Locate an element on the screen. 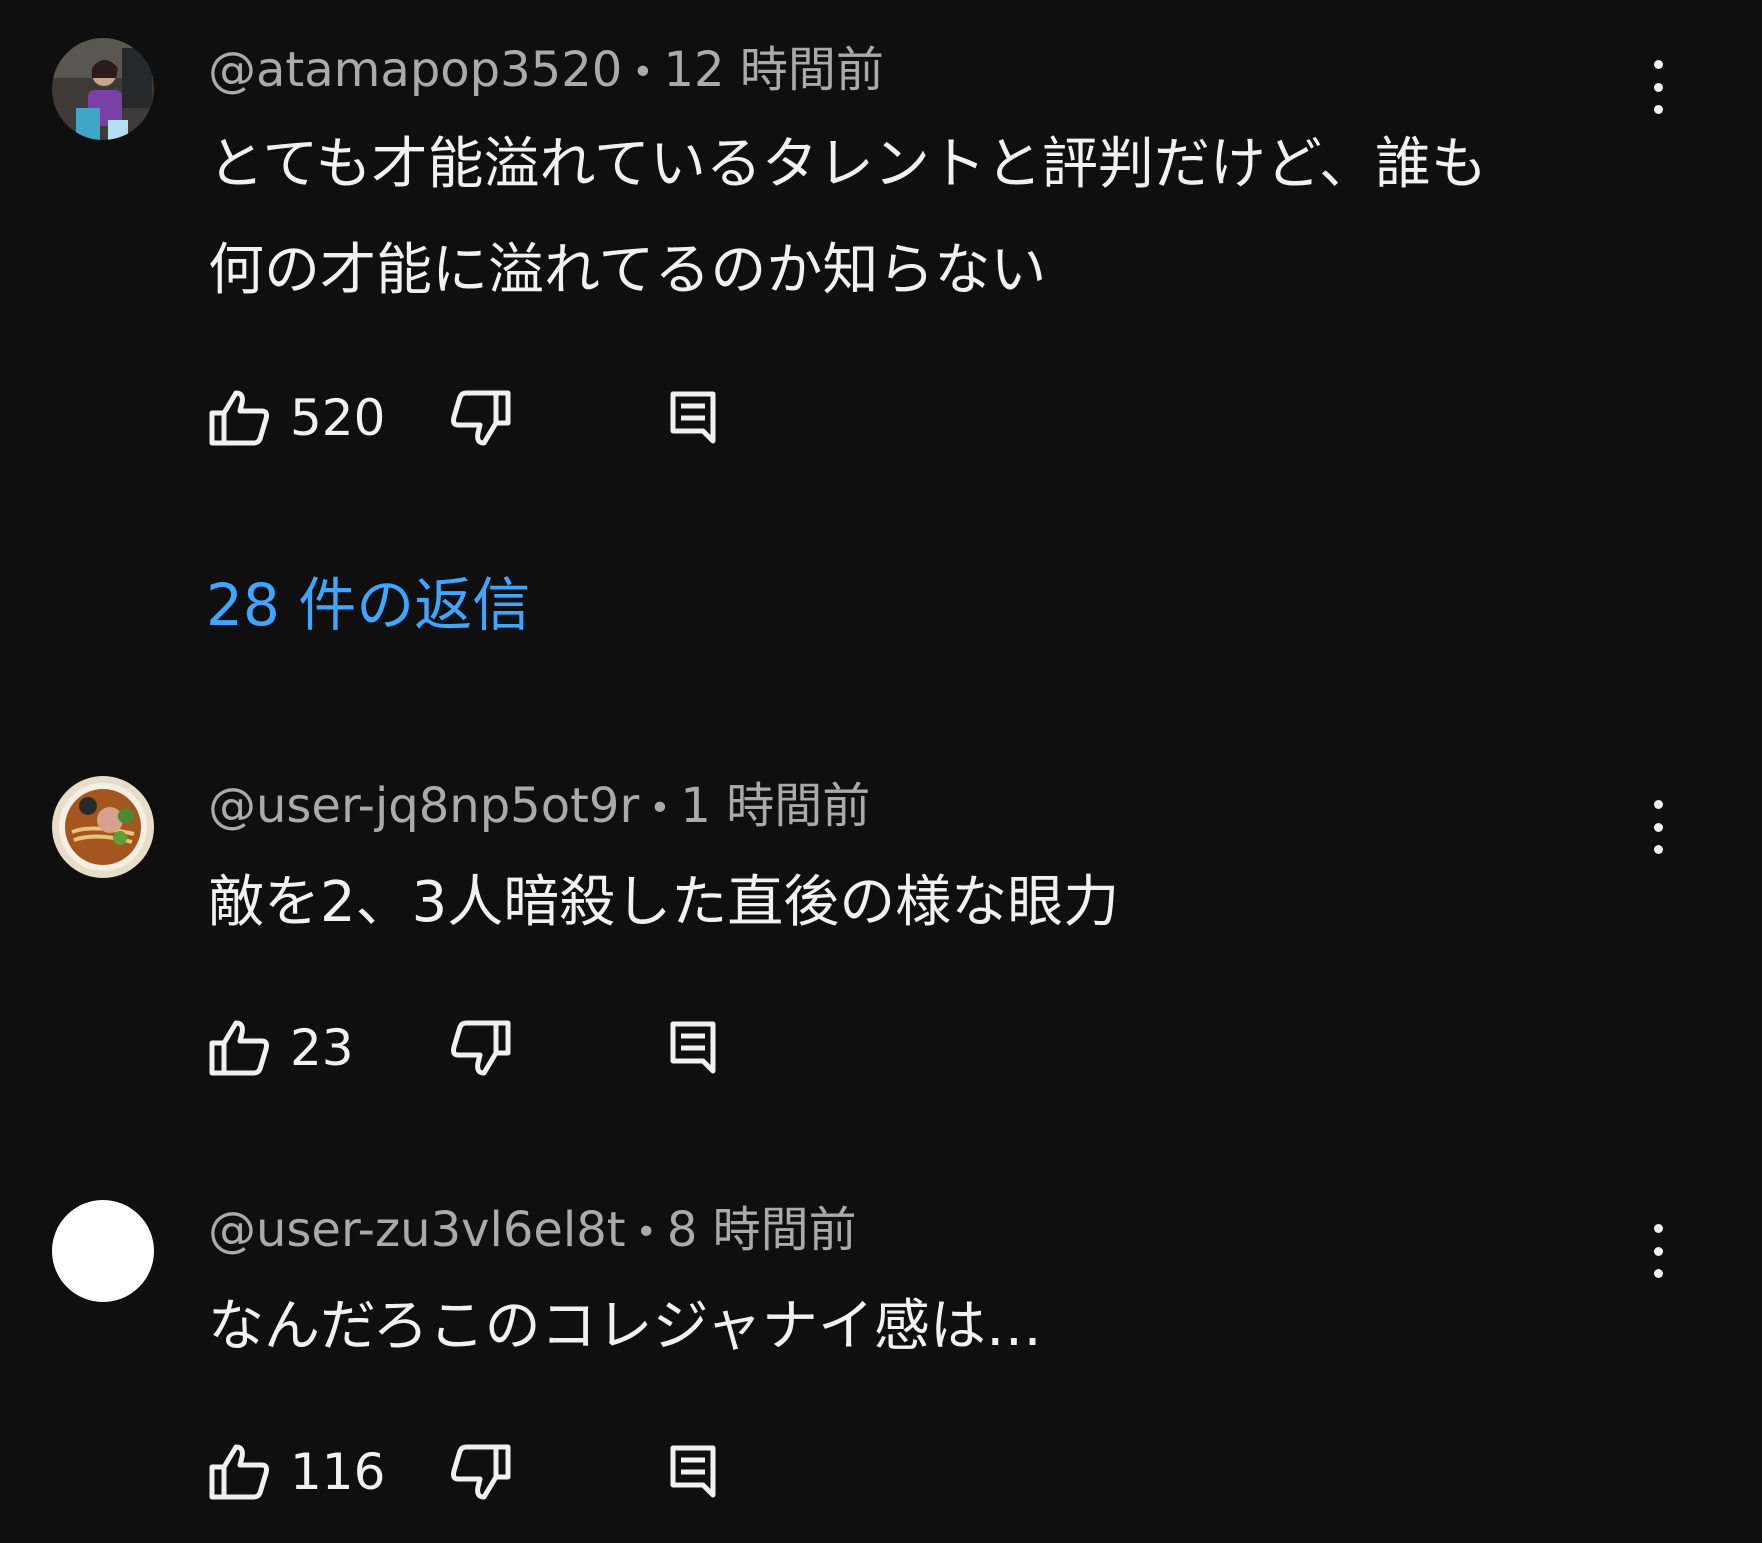 The width and height of the screenshot is (1762, 1543). view-replies-link: 28 件の返信 is located at coordinates (368, 605).